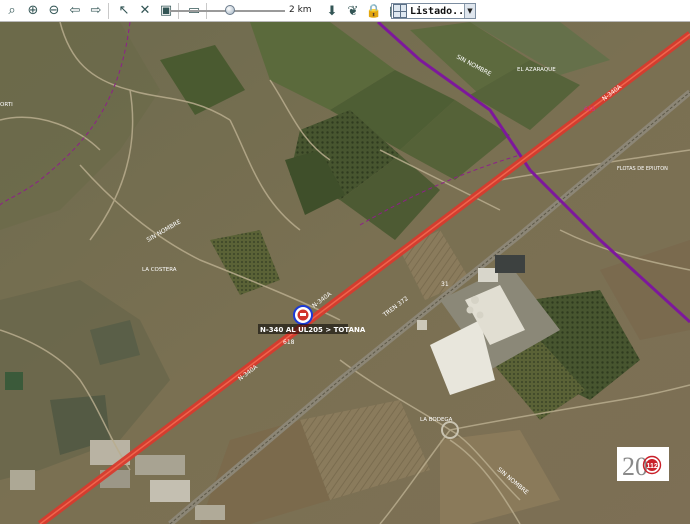 This screenshot has width=690, height=524. What do you see at coordinates (108, 10) in the screenshot?
I see `toolbar-separator` at bounding box center [108, 10].